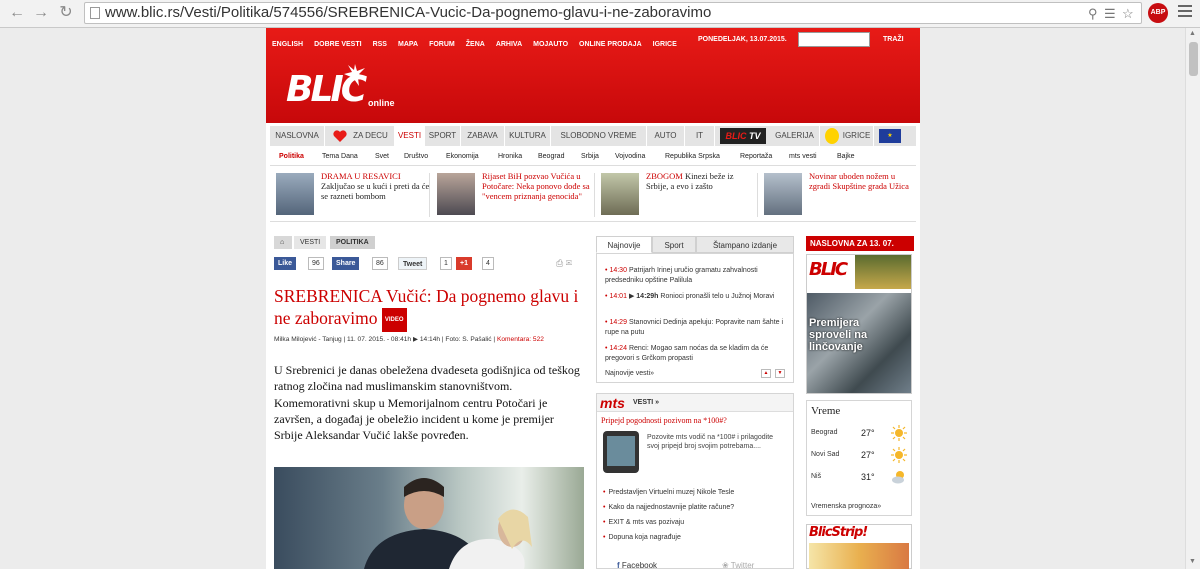 This screenshot has height=569, width=1200. What do you see at coordinates (629, 373) in the screenshot?
I see `latest-news-link: Najnovije vesti»` at bounding box center [629, 373].